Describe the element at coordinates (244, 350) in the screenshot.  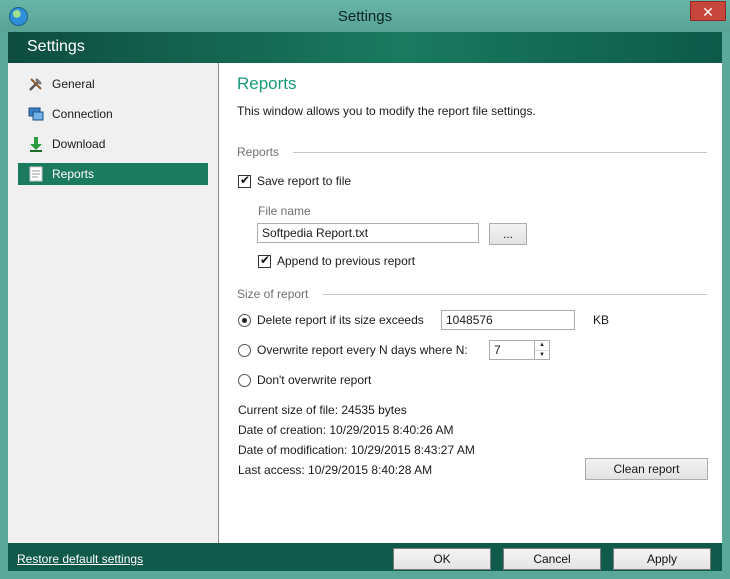
I see `overwrite-report-radio` at that location.